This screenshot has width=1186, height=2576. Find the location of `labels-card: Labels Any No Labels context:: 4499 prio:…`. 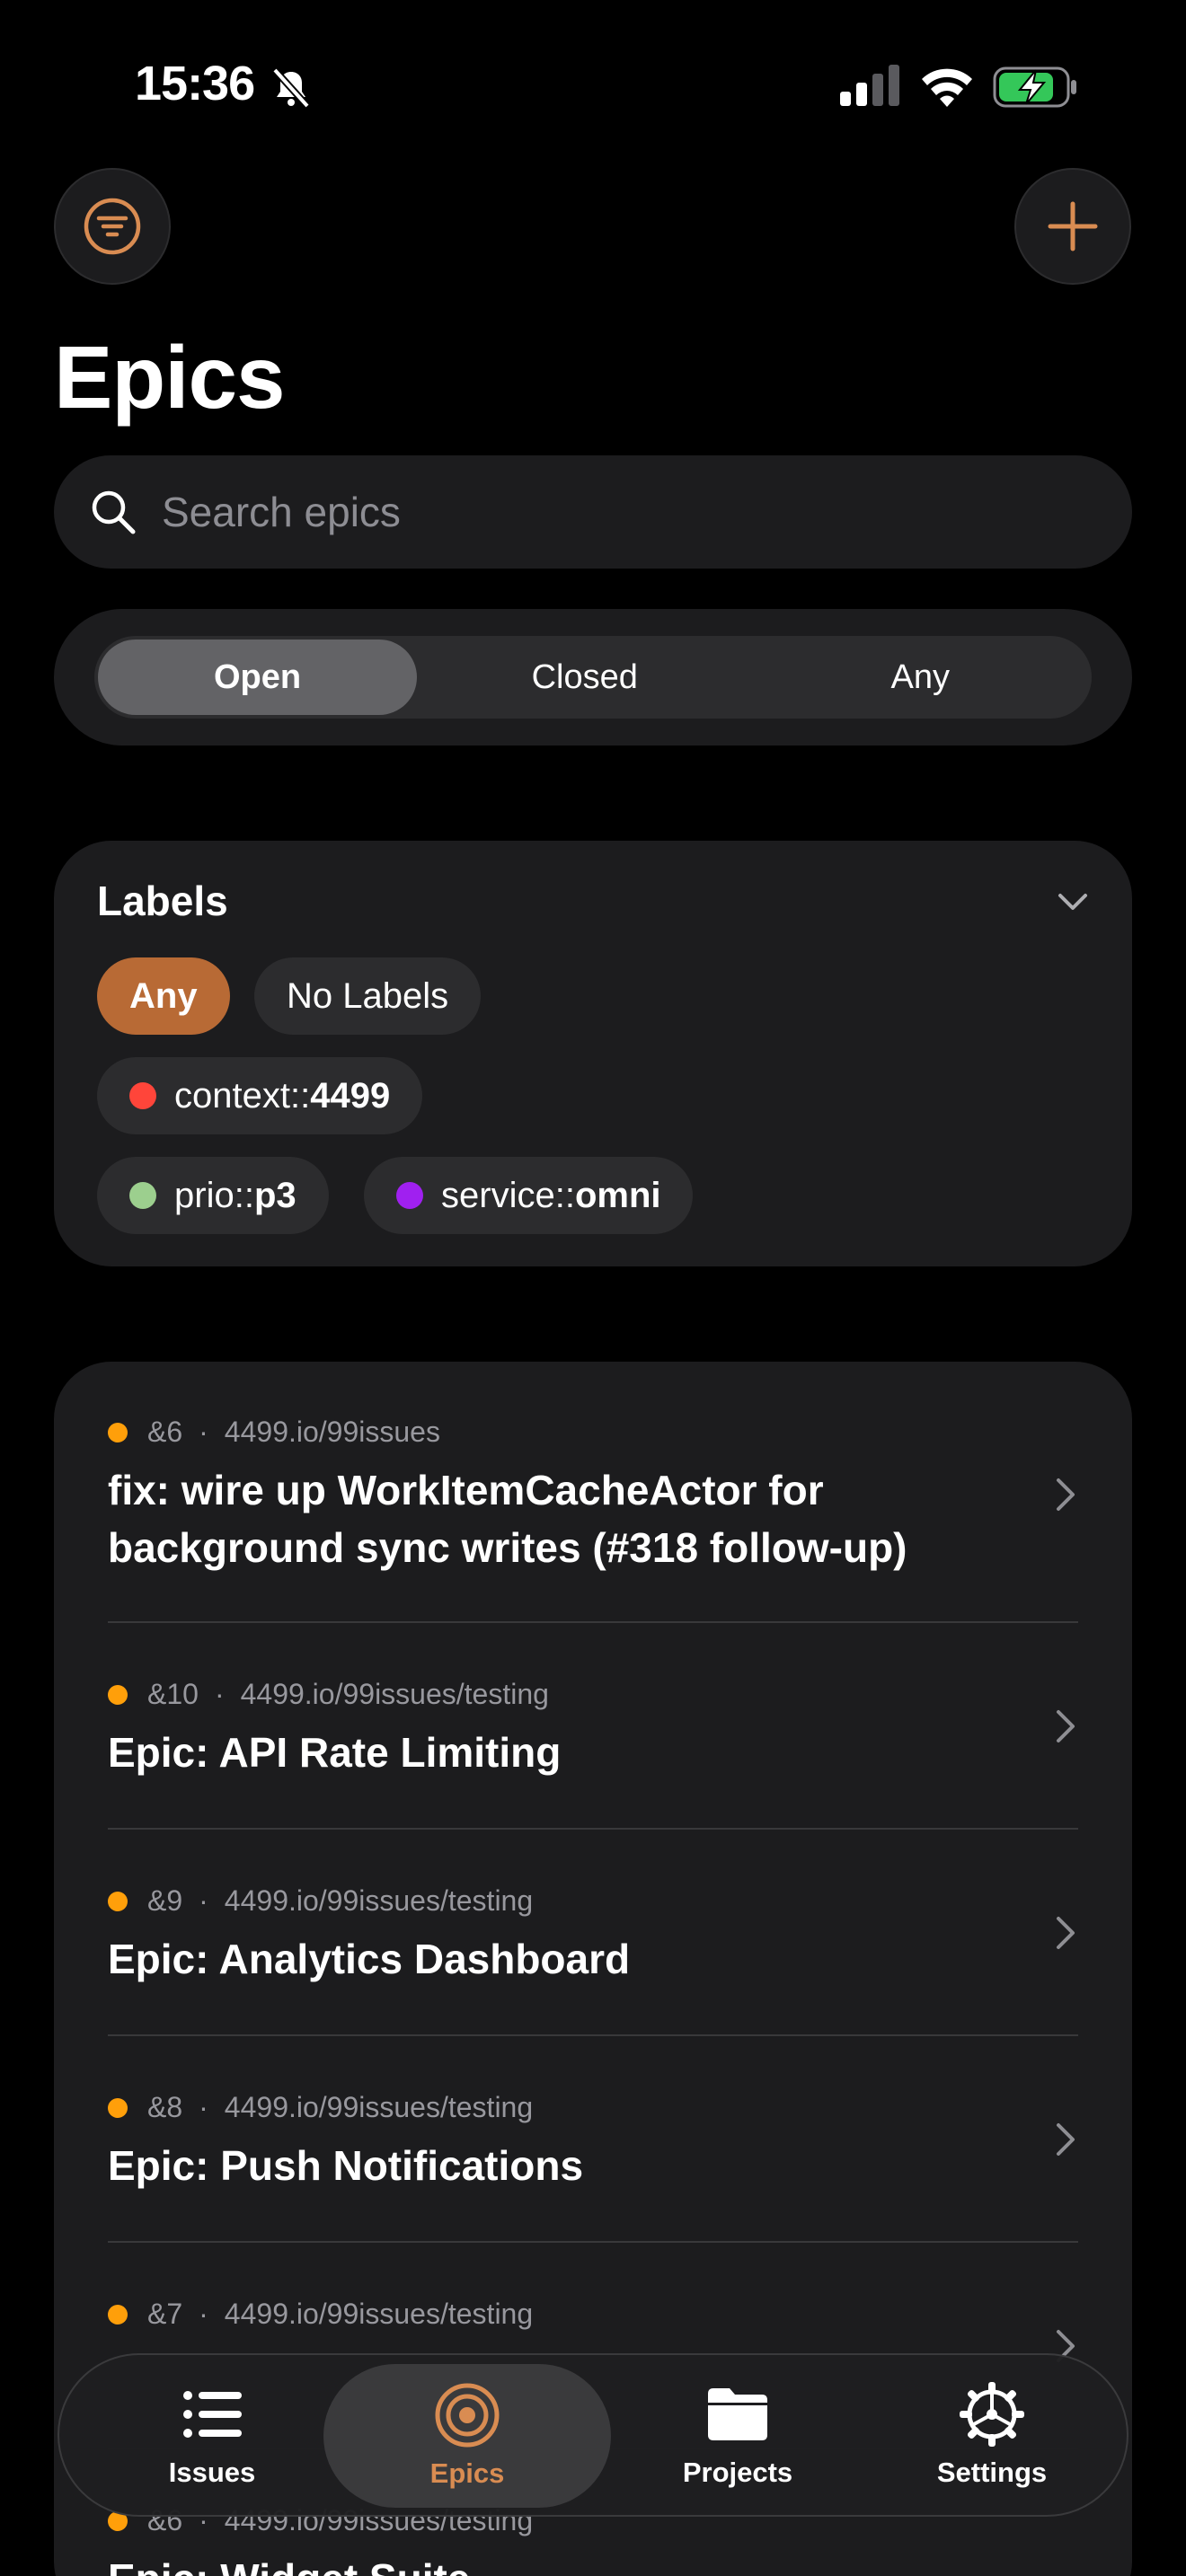

labels-card: Labels Any No Labels context:: 4499 prio:… is located at coordinates (593, 1053).